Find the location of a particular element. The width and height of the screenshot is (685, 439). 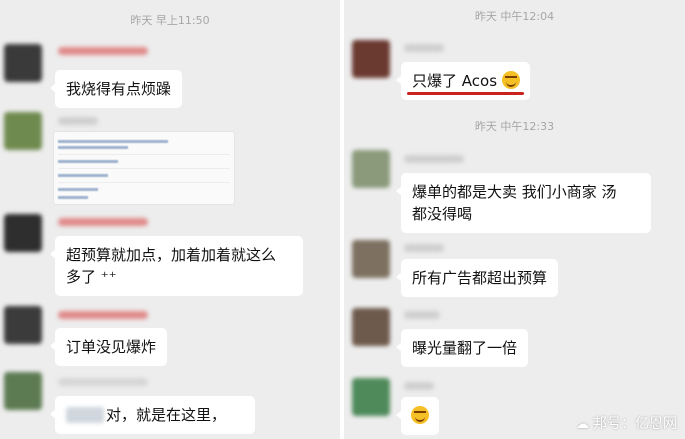

message-bubble: 爆单的都是大卖 我们小商家 汤 都没得喝 is located at coordinates (523, 203).